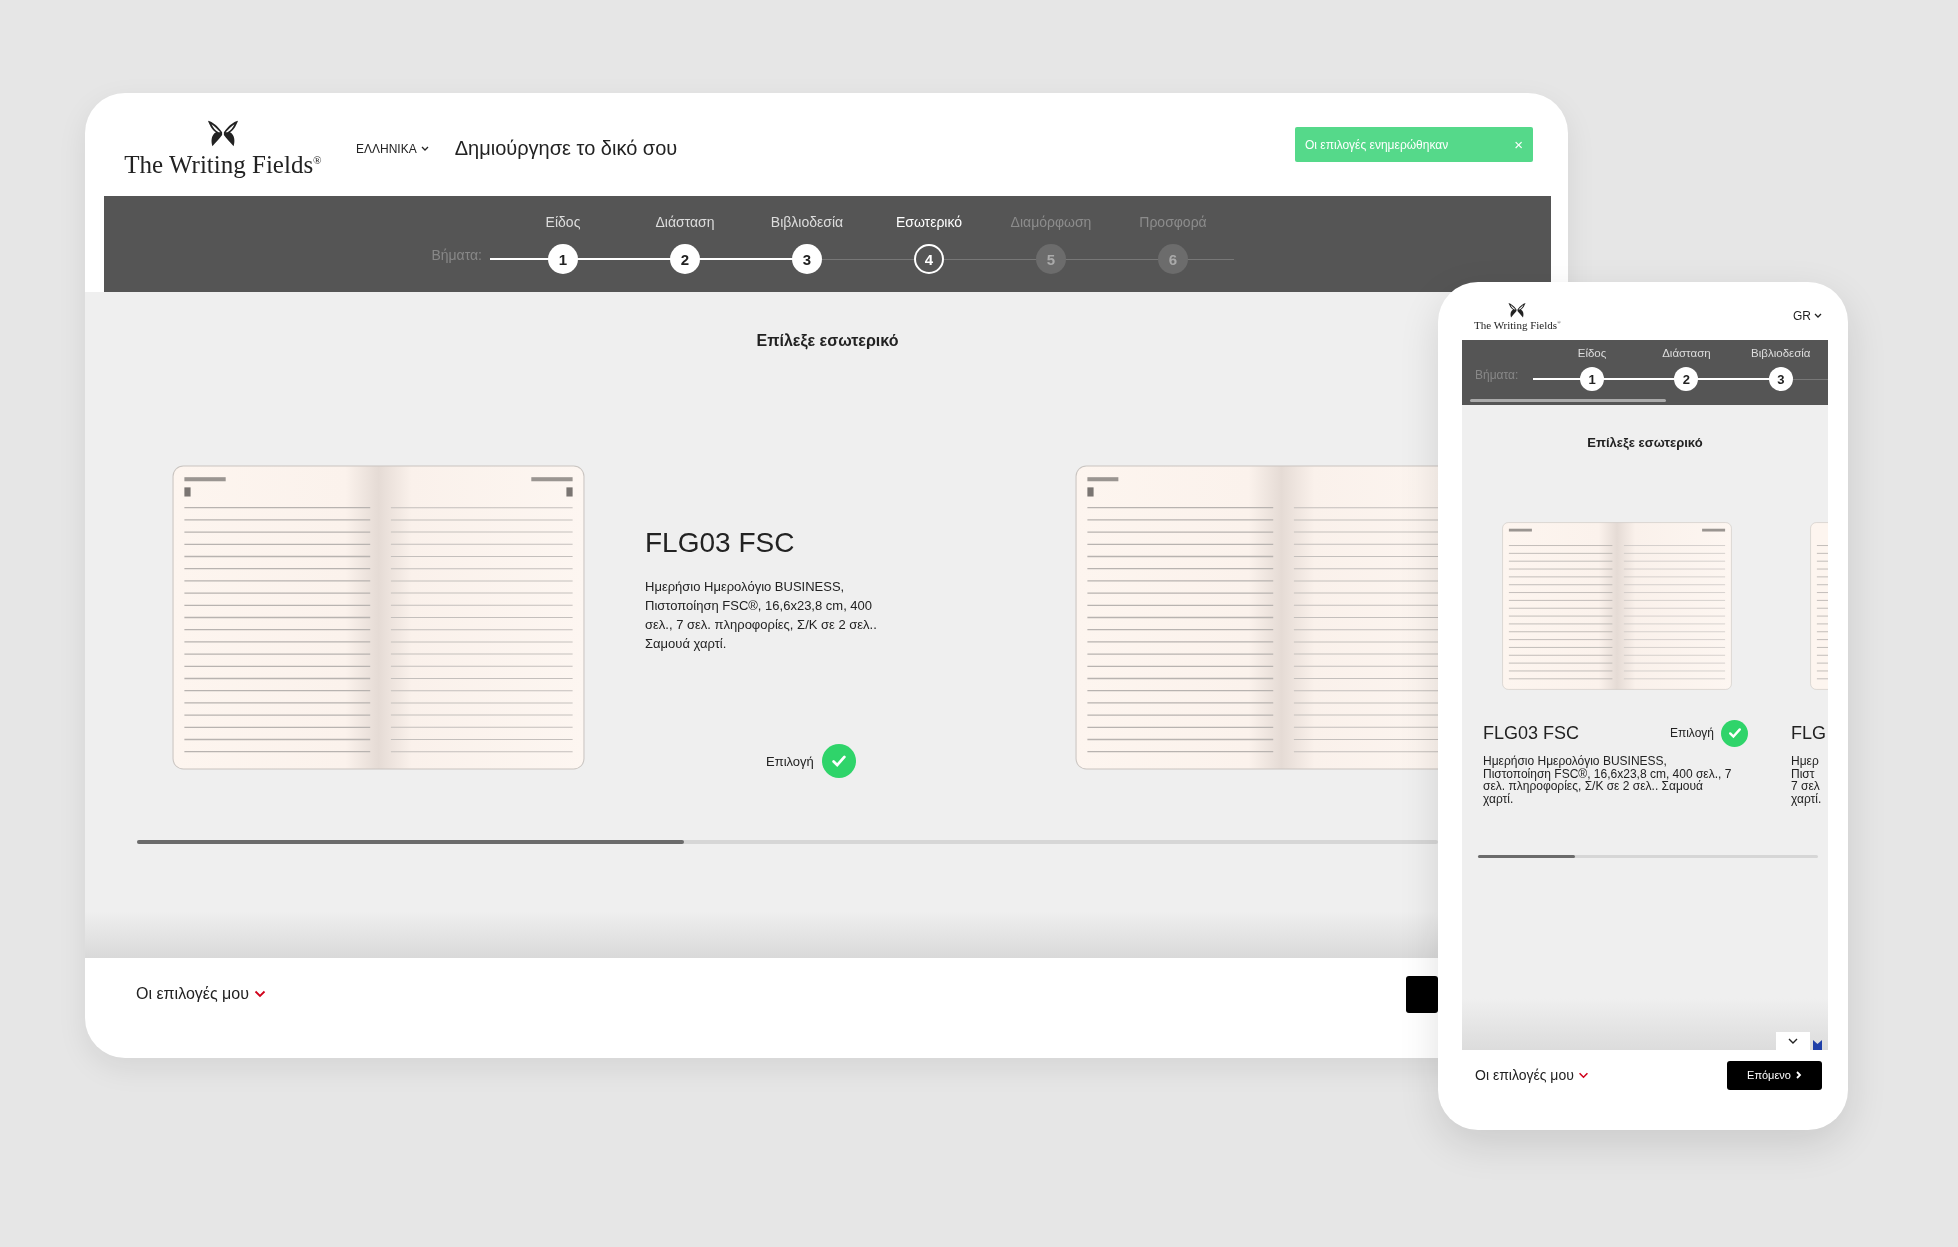 The width and height of the screenshot is (1958, 1247). What do you see at coordinates (1803, 773) in the screenshot?
I see `product-description: Πιστ` at bounding box center [1803, 773].